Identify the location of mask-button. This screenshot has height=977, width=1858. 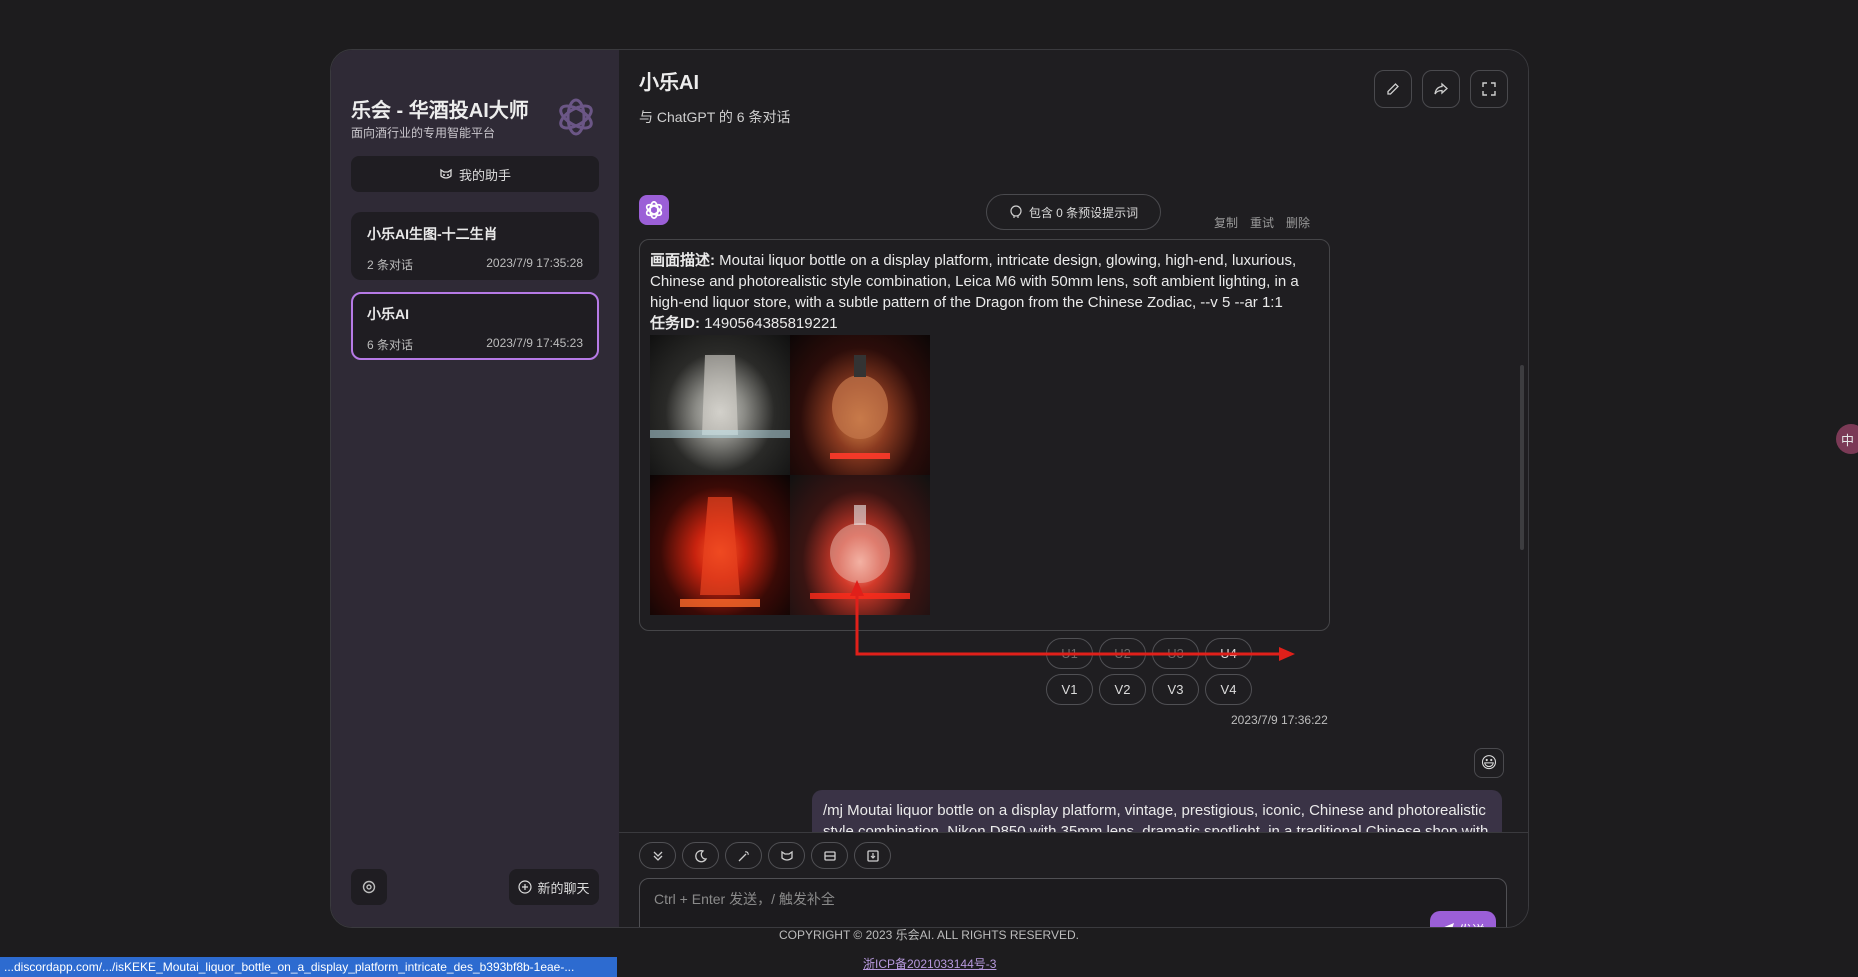
(786, 855).